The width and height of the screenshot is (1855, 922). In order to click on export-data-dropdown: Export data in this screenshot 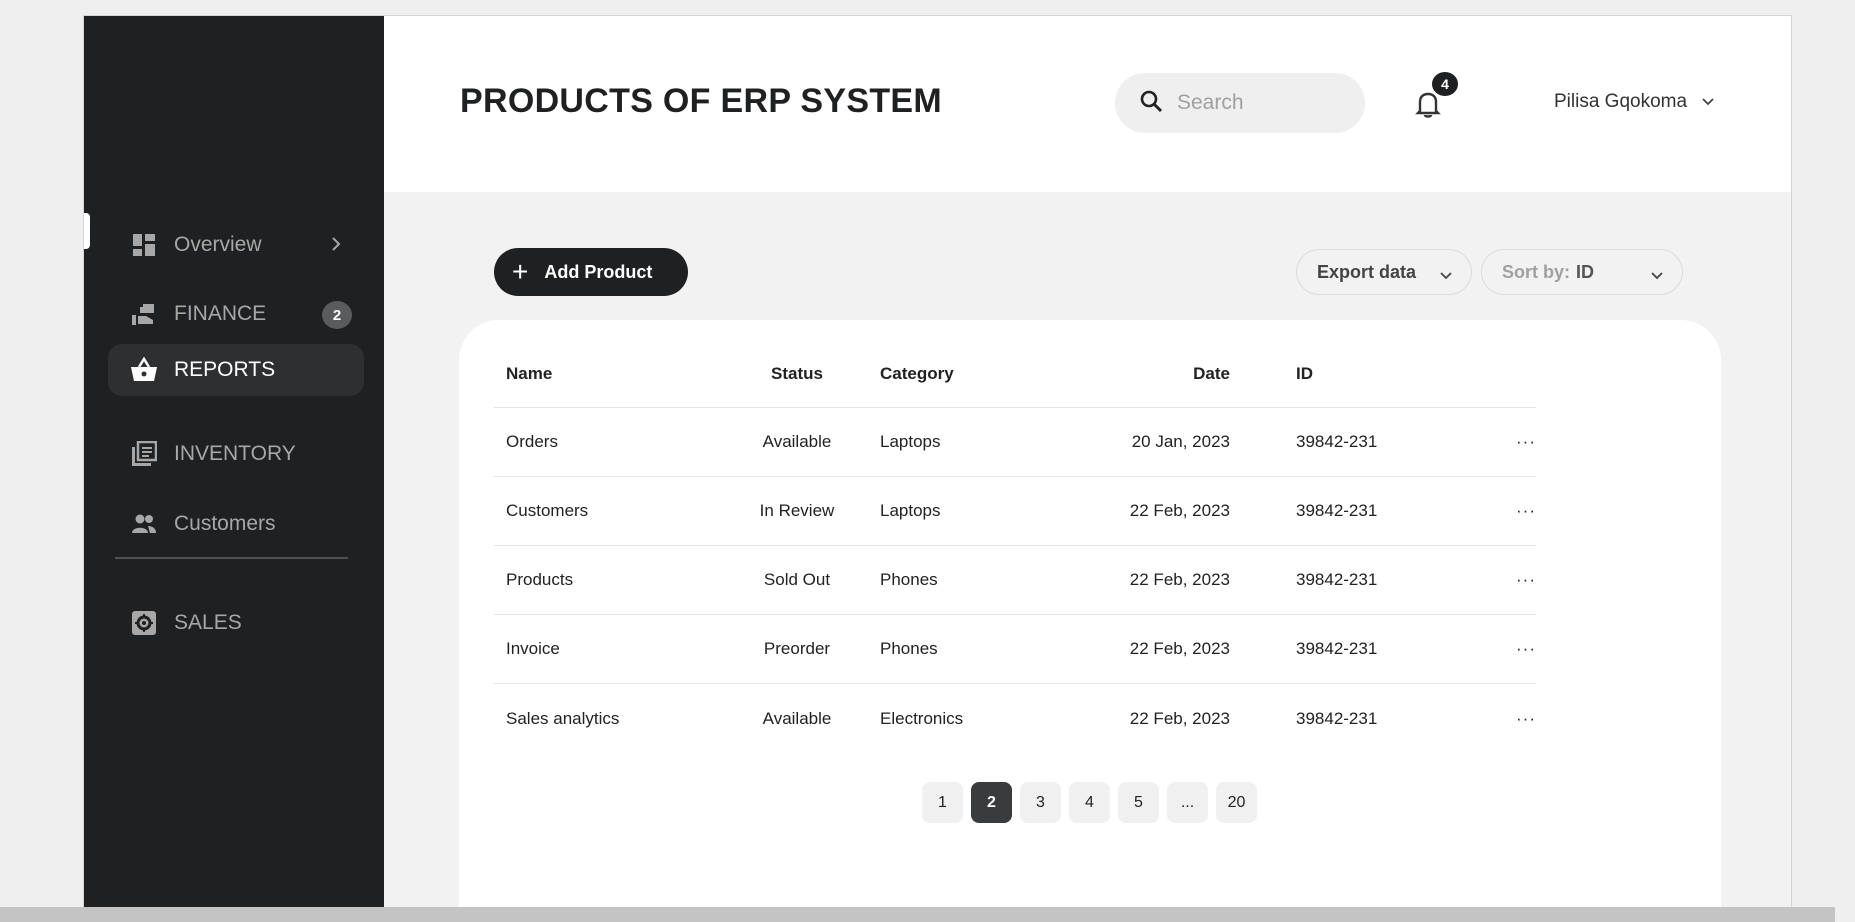, I will do `click(1384, 272)`.